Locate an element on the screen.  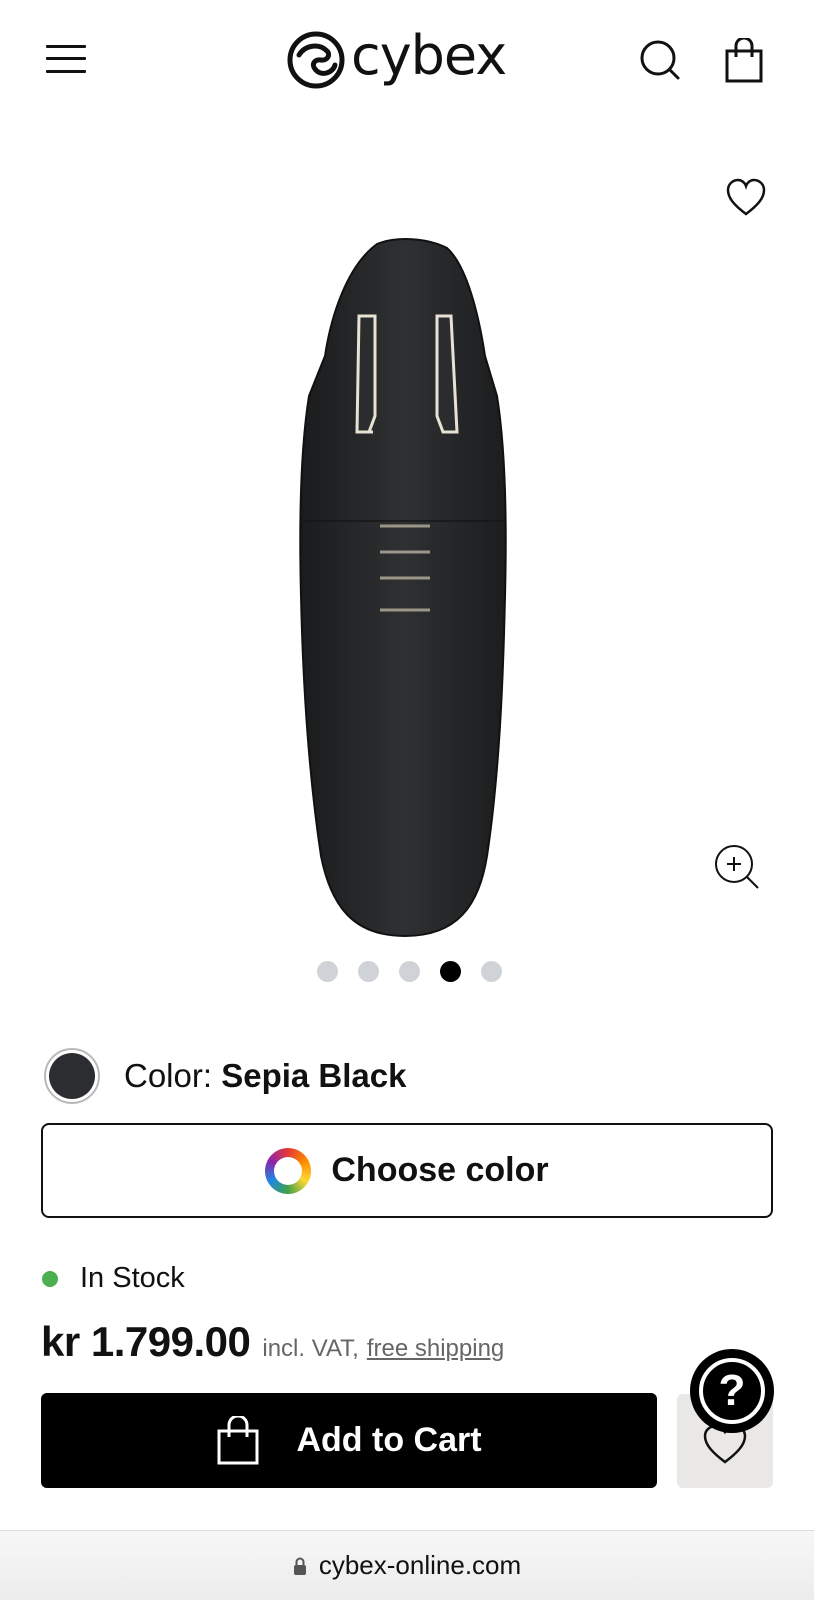
browser-url-bar: cybex-online.com is located at coordinates (407, 1565).